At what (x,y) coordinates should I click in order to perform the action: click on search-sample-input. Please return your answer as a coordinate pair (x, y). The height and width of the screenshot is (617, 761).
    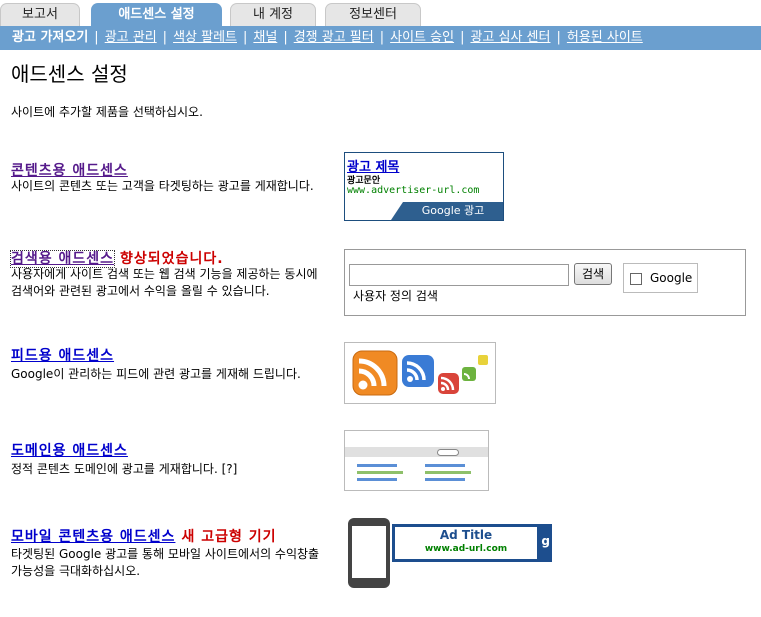
    Looking at the image, I should click on (459, 275).